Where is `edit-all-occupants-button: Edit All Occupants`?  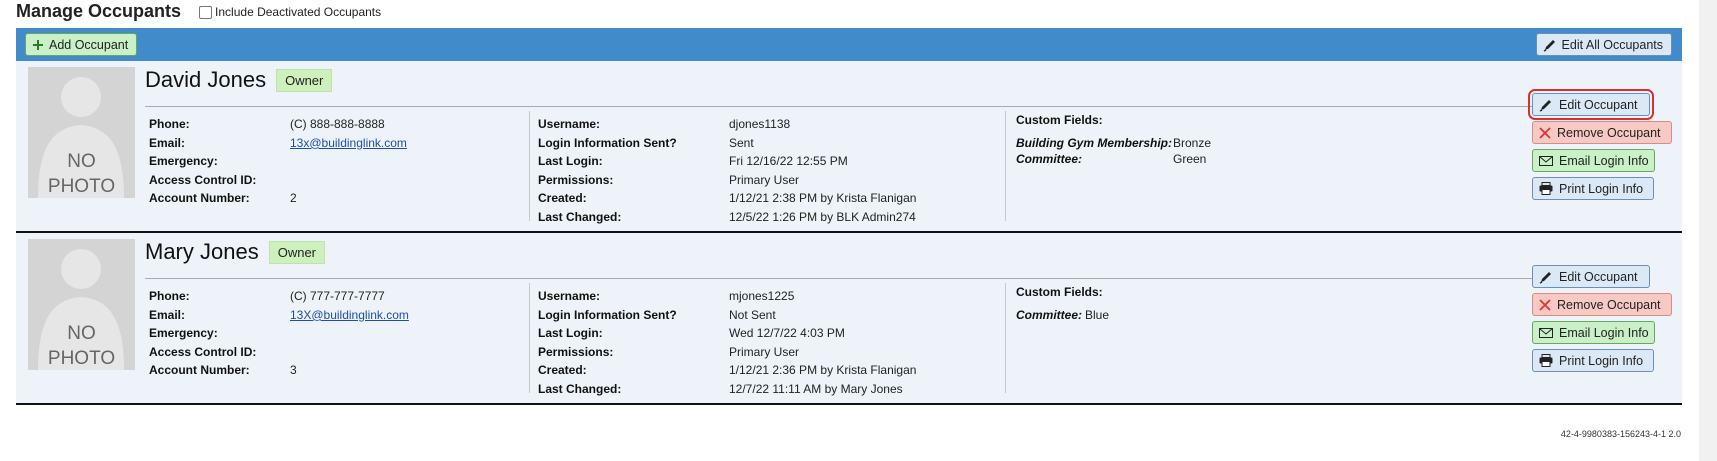
edit-all-occupants-button: Edit All Occupants is located at coordinates (1603, 44).